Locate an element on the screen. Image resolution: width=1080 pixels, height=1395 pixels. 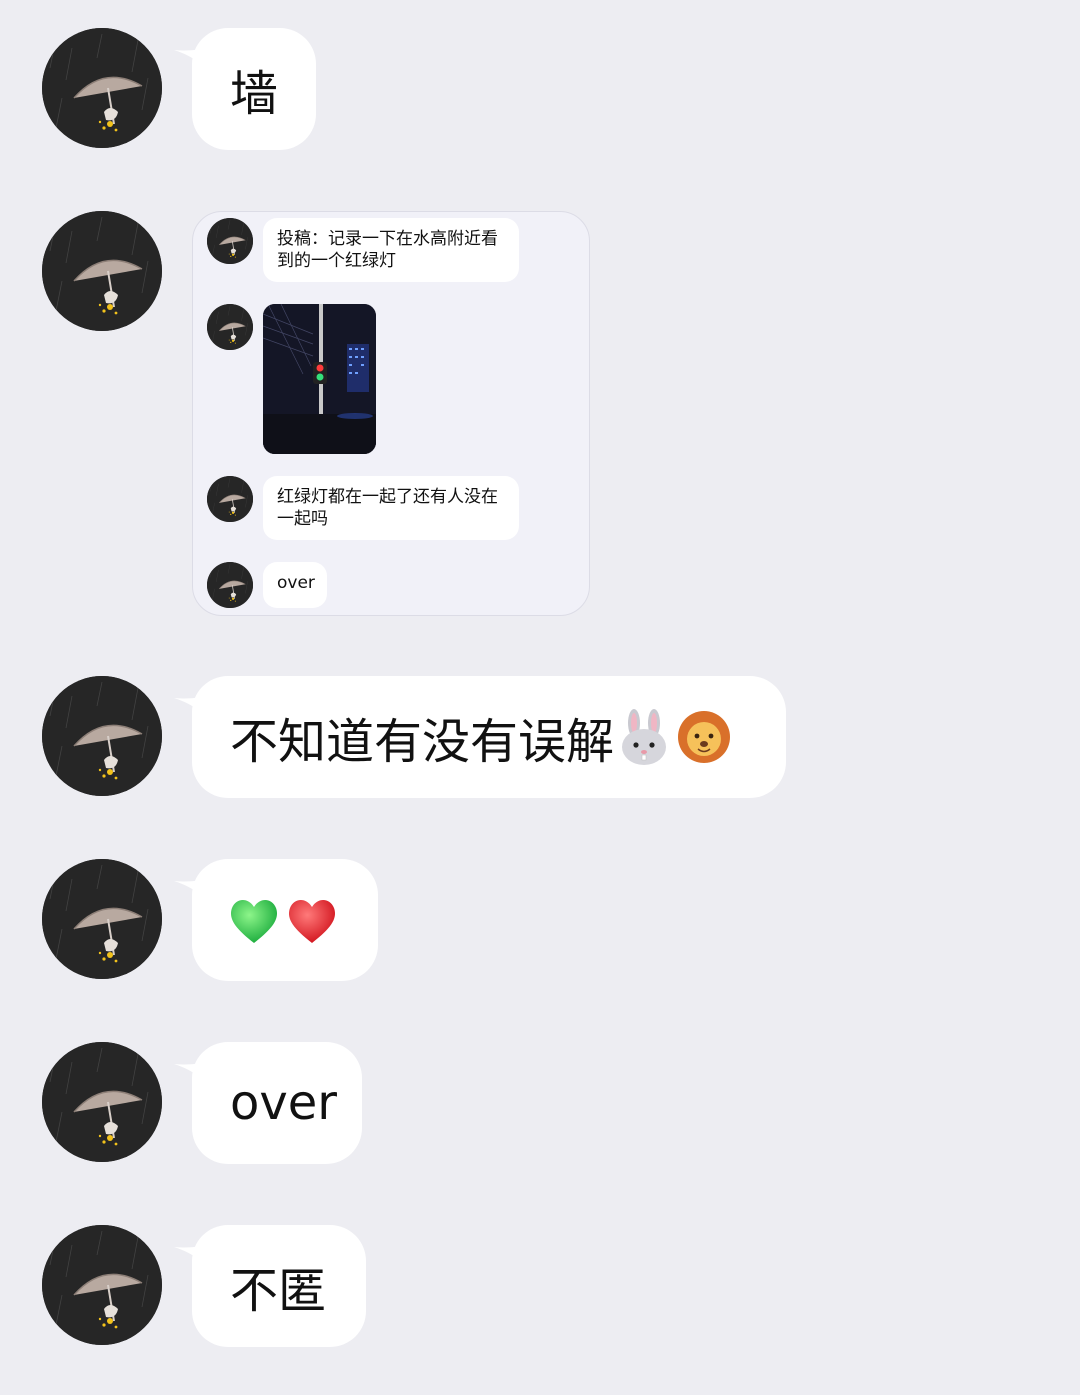
message-row: 不匿 is located at coordinates (540, 1286).